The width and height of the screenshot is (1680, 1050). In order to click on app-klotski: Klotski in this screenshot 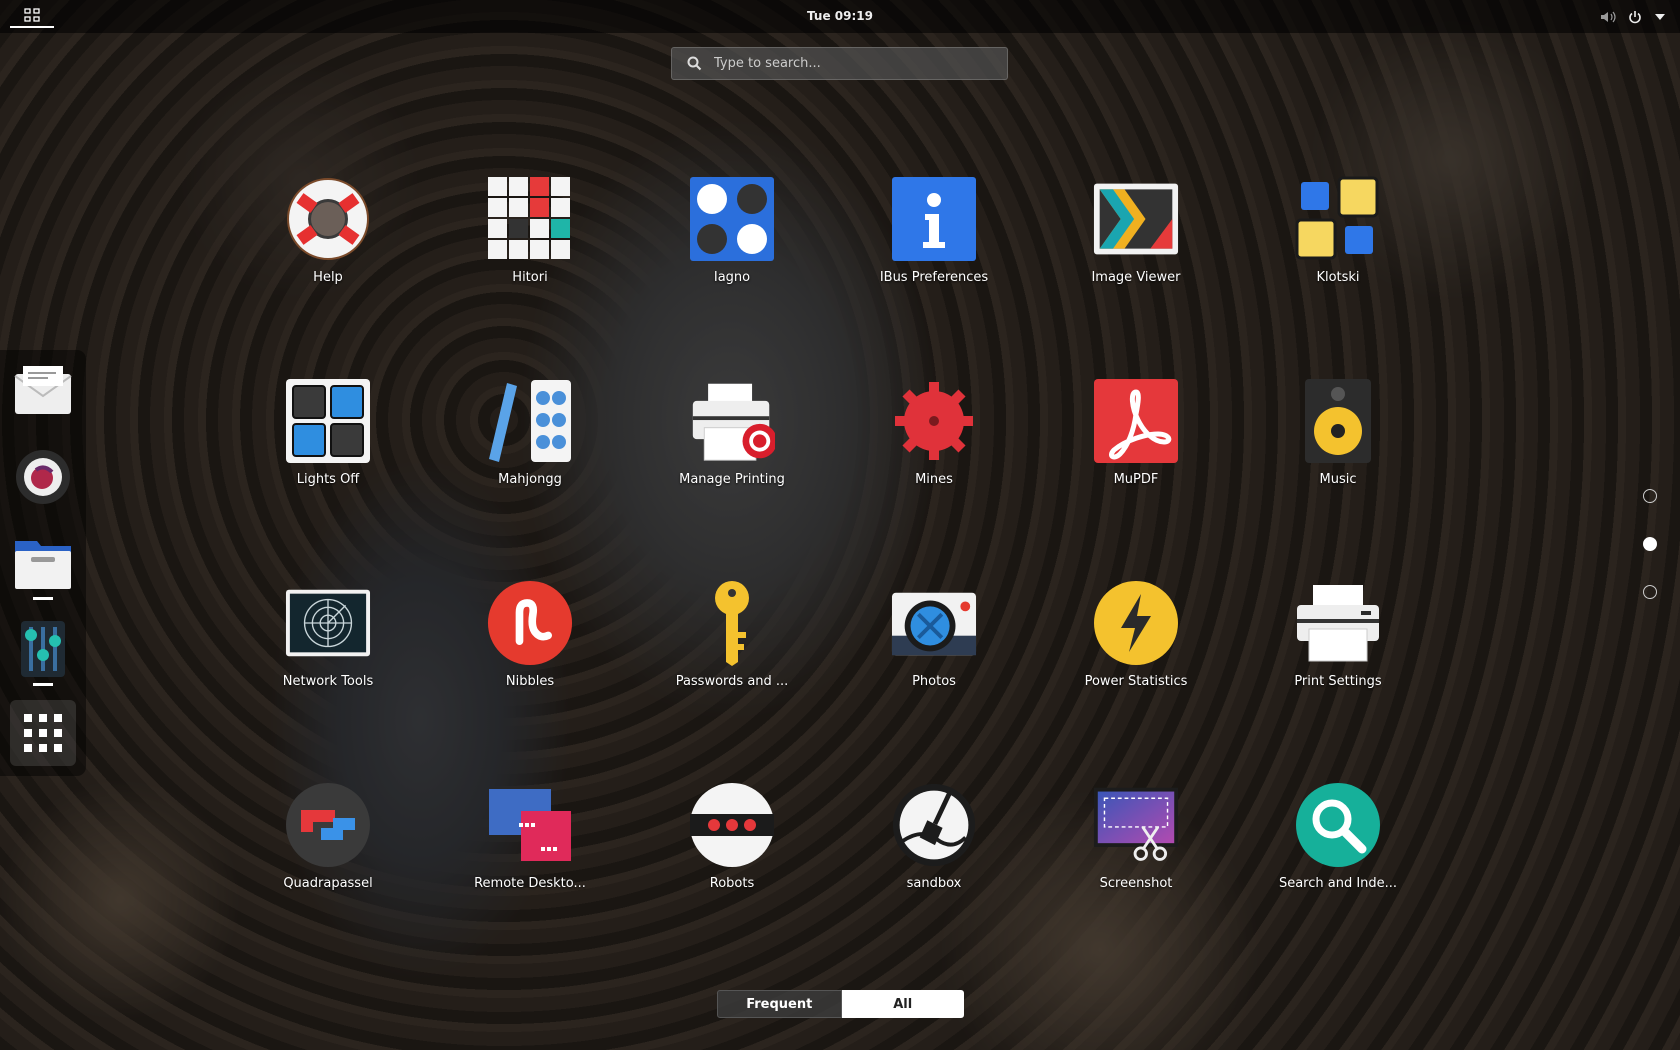, I will do `click(1338, 236)`.